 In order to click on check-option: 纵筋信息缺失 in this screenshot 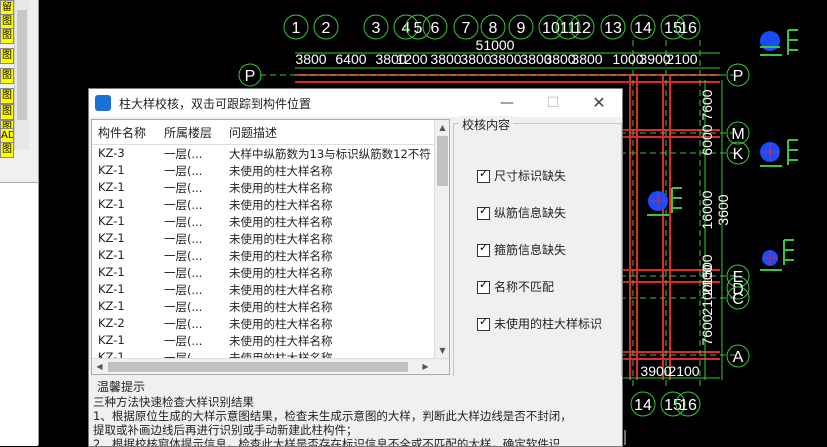, I will do `click(521, 212)`.